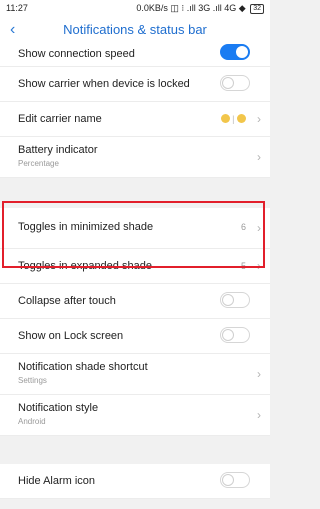 The width and height of the screenshot is (320, 509). Describe the element at coordinates (135, 336) in the screenshot. I see `setting-show-on-lock-screen: Show on Lock screen` at that location.